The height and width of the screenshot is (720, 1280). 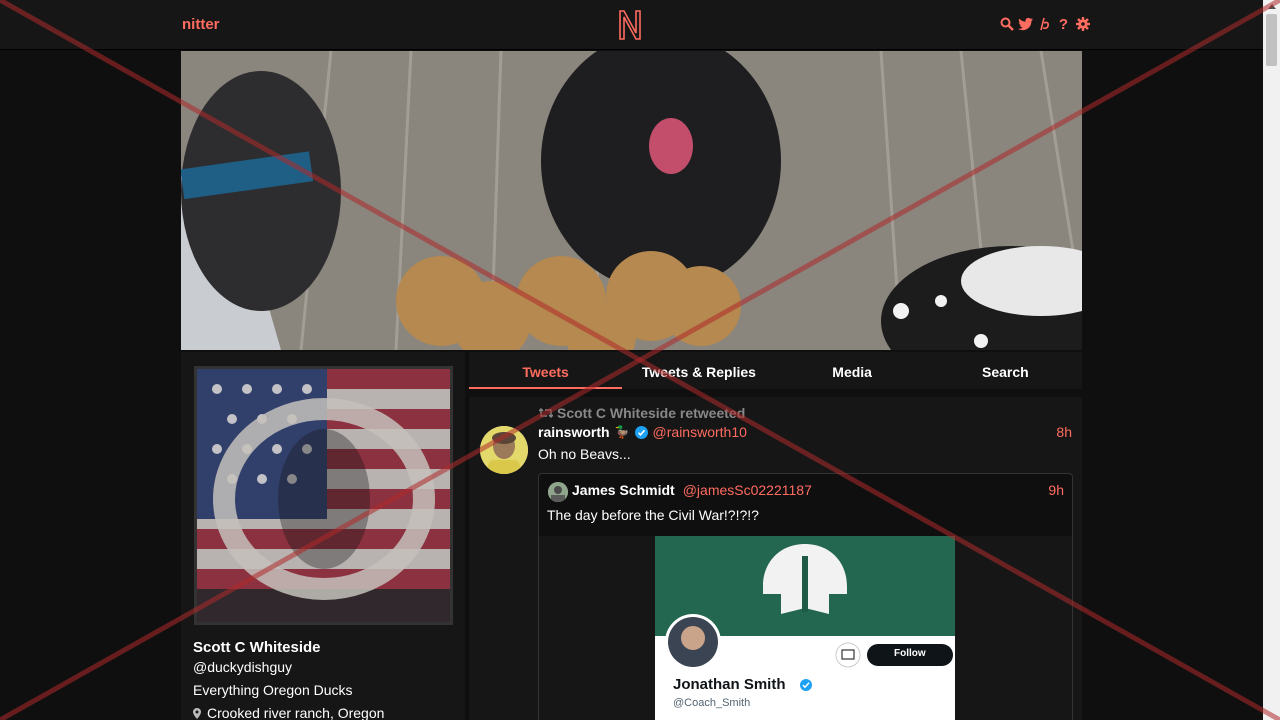 I want to click on nitter-logo-icon, so click(x=631, y=25).